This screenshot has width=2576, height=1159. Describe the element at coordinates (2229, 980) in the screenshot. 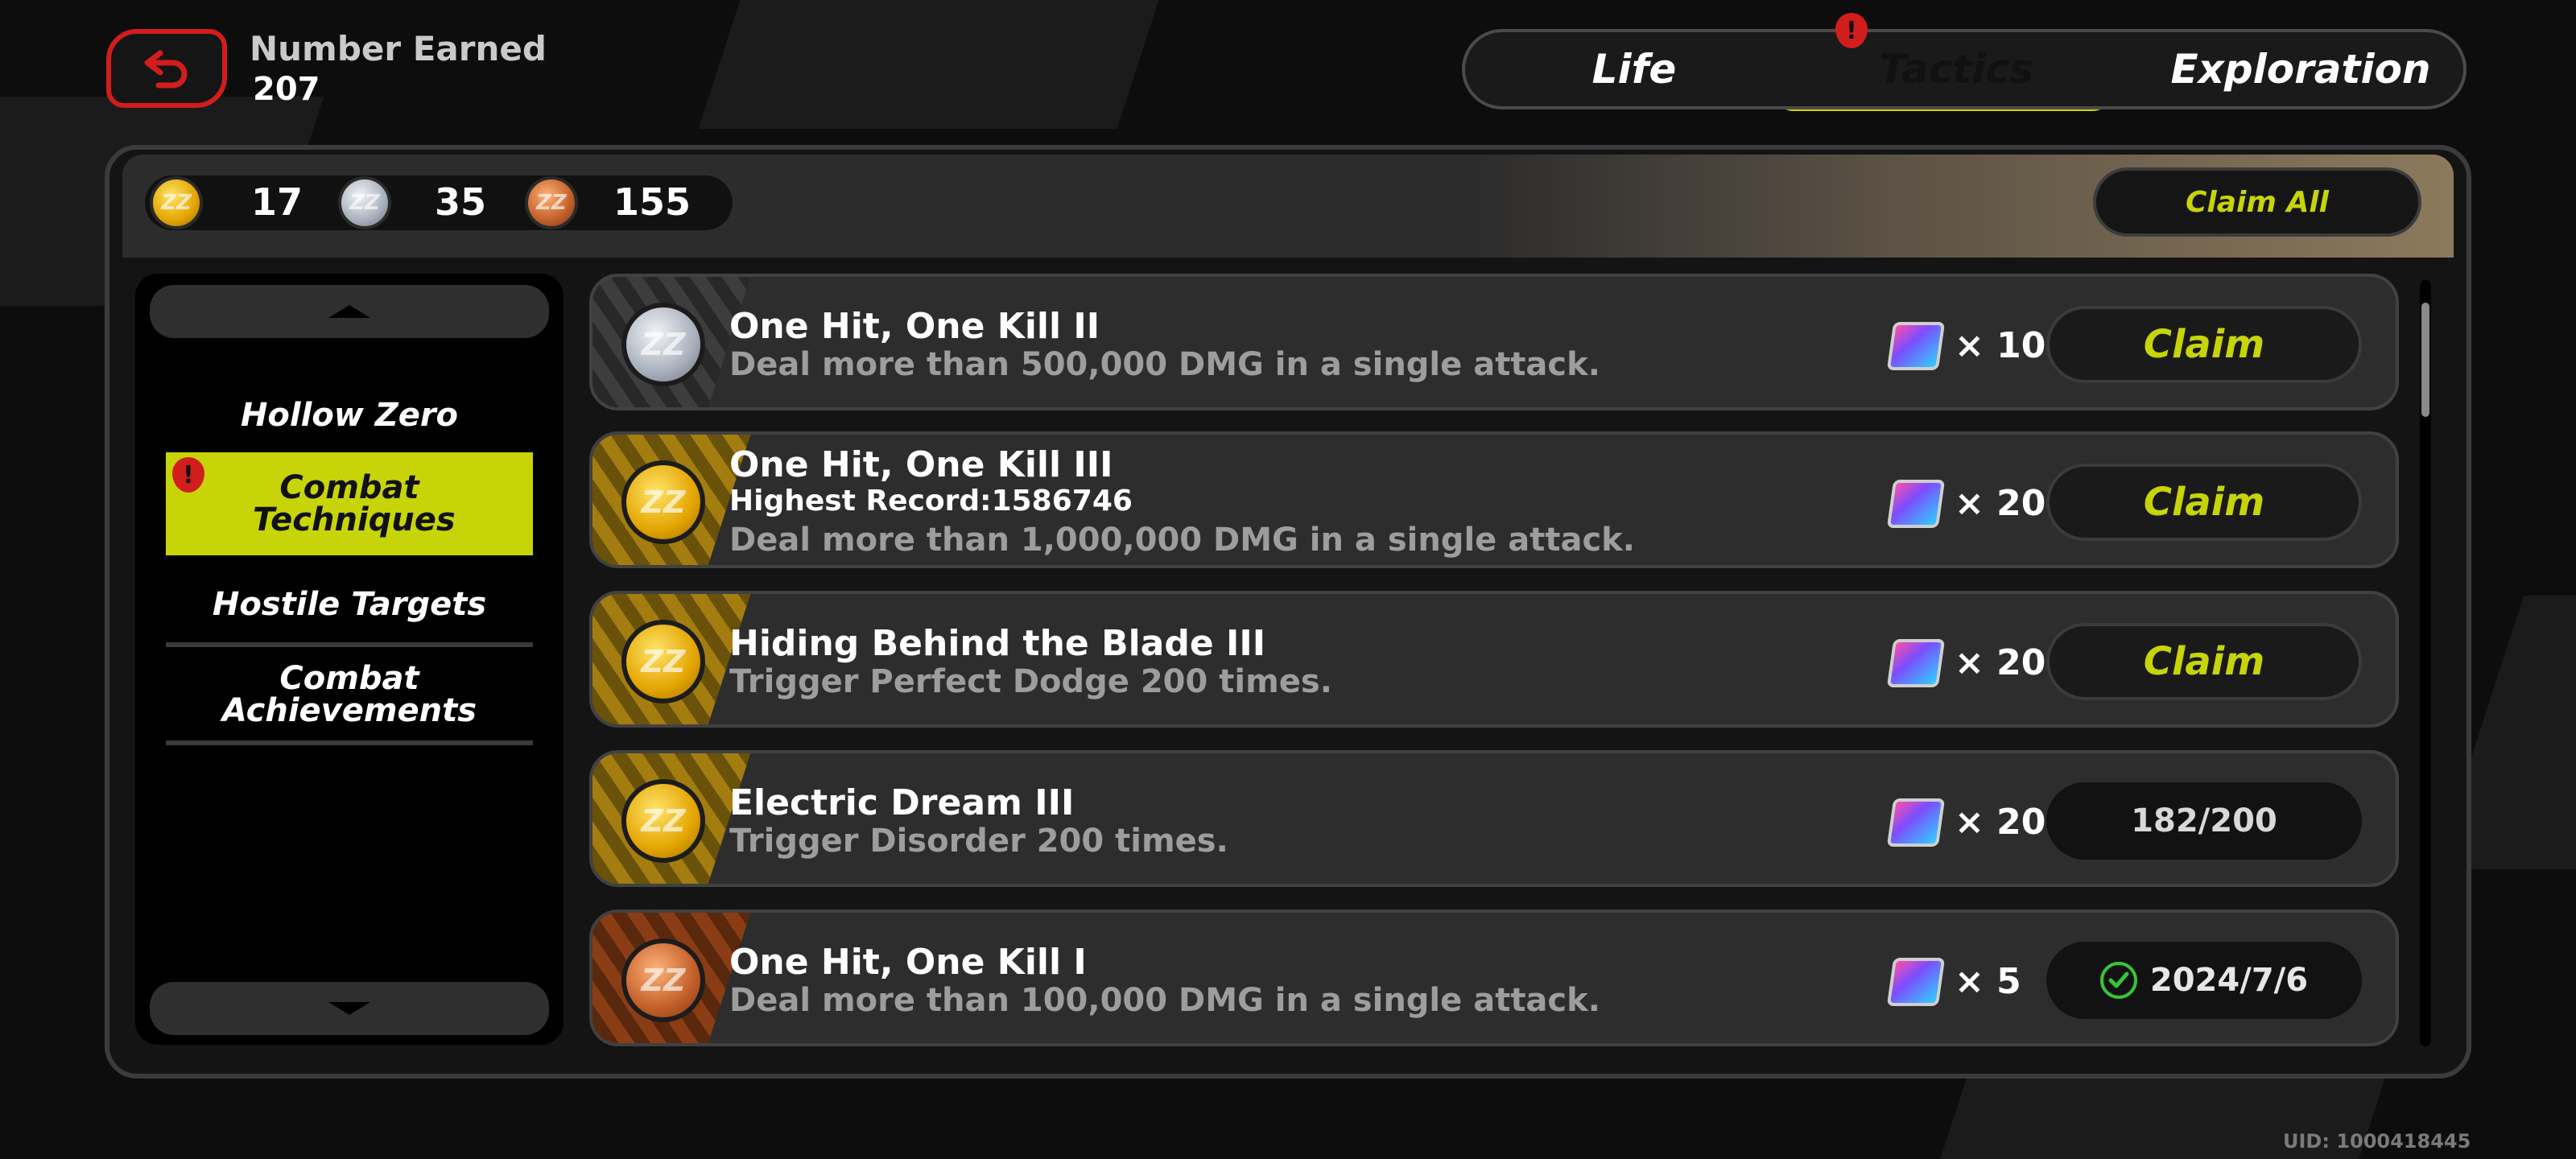

I see `completed-date: 2024/7/6` at that location.